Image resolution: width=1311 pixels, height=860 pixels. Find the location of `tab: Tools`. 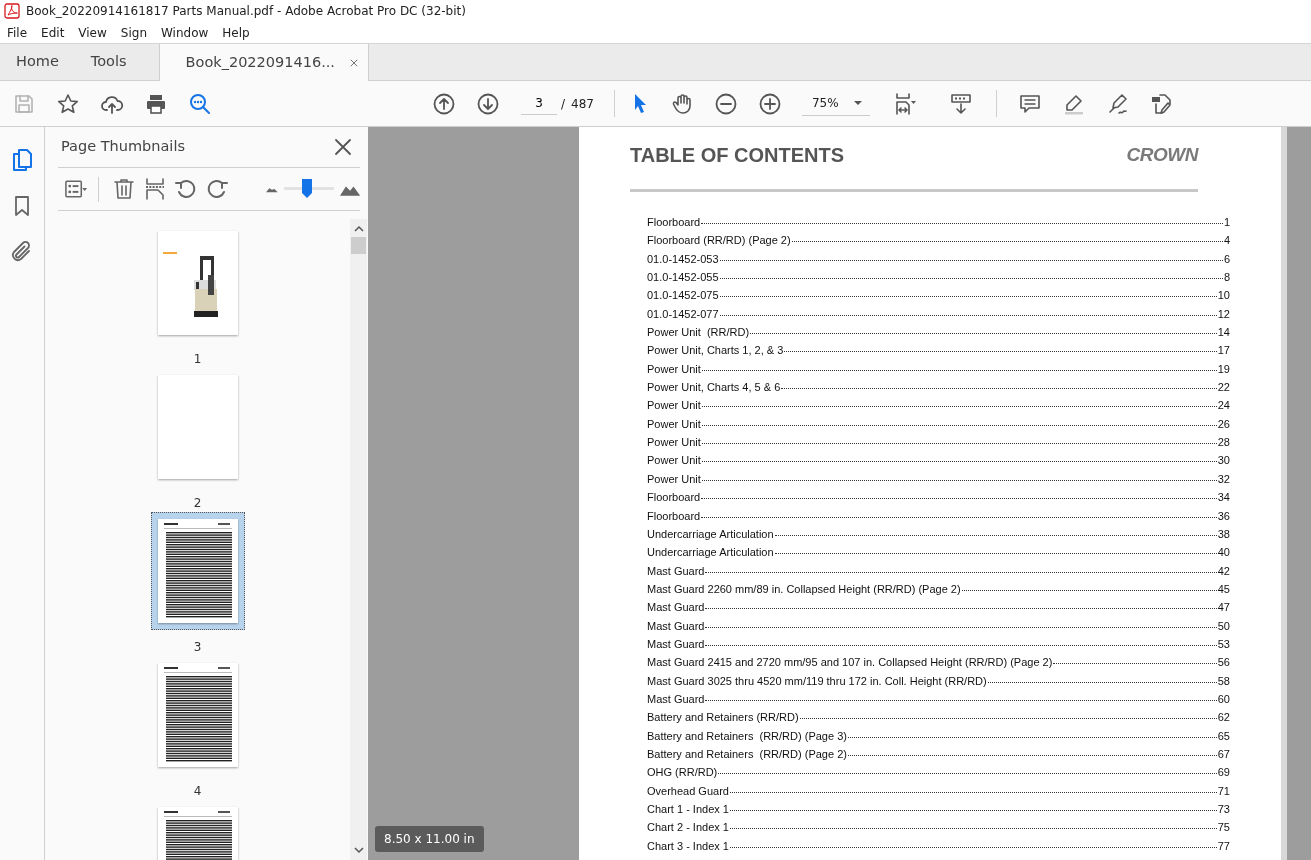

tab: Tools is located at coordinates (108, 62).